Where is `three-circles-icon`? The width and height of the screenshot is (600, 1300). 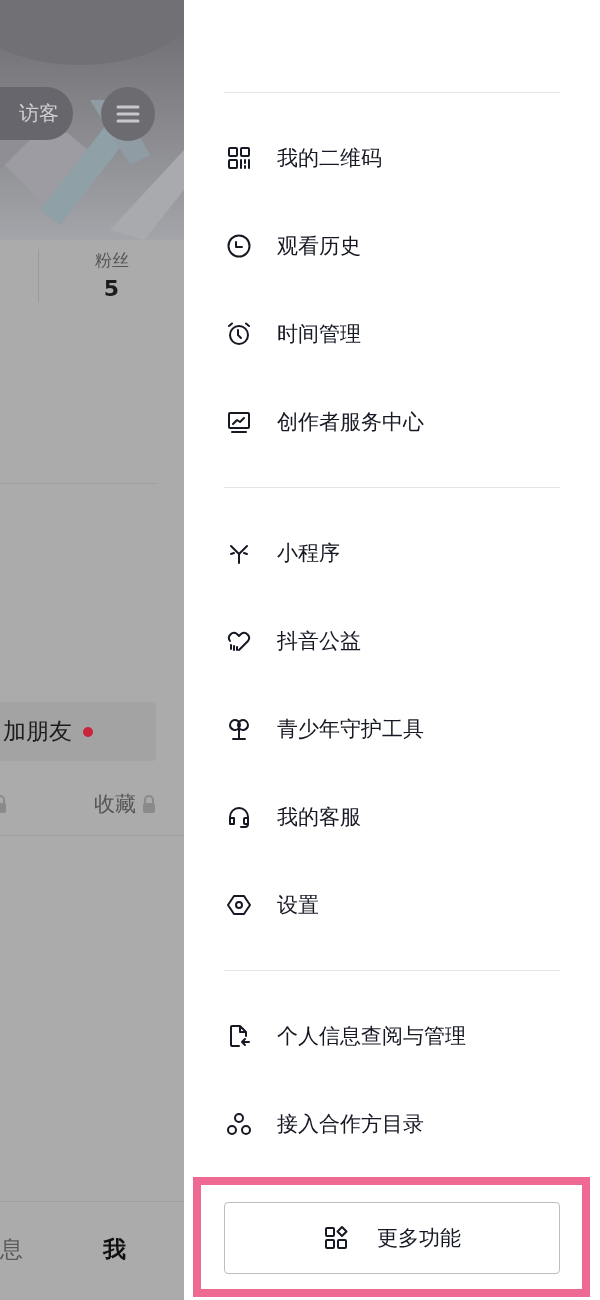 three-circles-icon is located at coordinates (239, 1124).